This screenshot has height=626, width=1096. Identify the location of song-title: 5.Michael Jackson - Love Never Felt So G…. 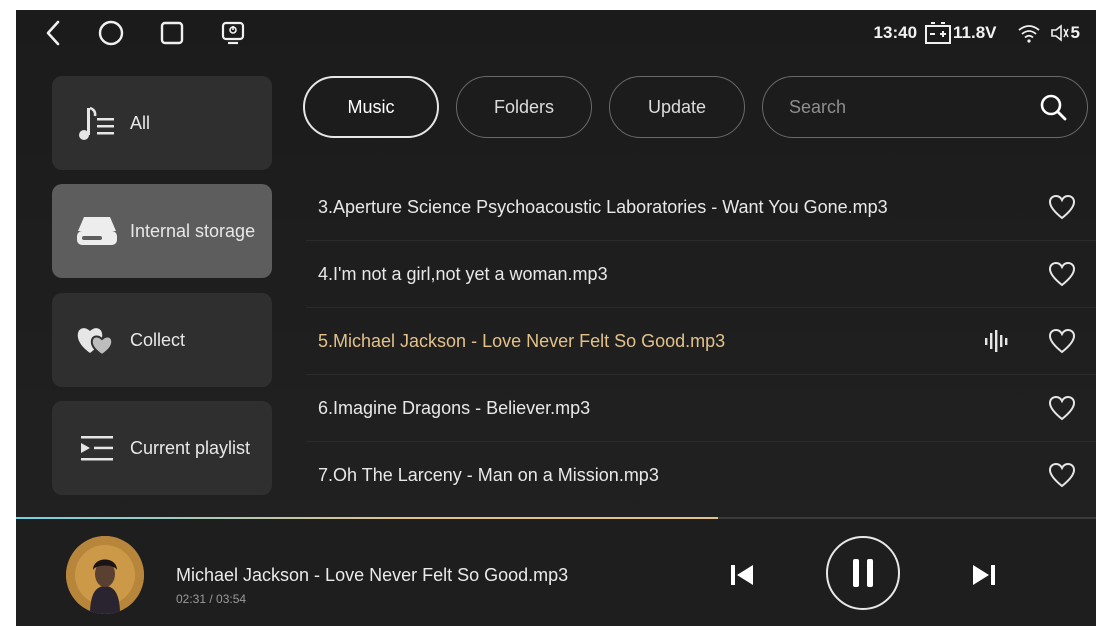
(522, 340).